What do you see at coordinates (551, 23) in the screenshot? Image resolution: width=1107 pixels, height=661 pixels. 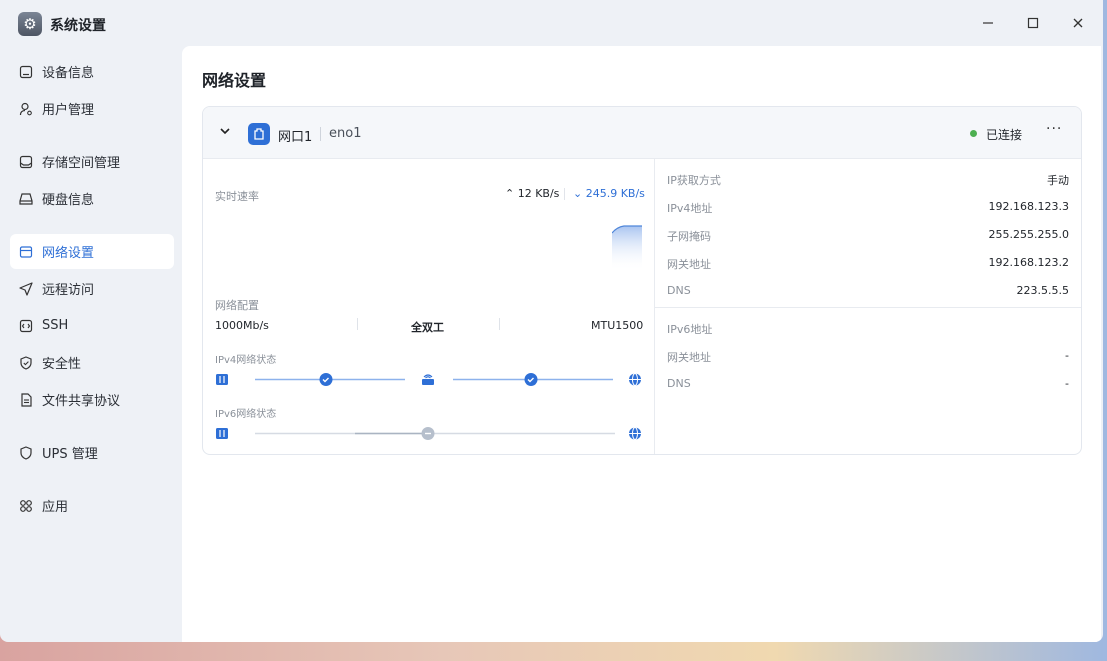 I see `title-bar: ⚙ 系统设置` at bounding box center [551, 23].